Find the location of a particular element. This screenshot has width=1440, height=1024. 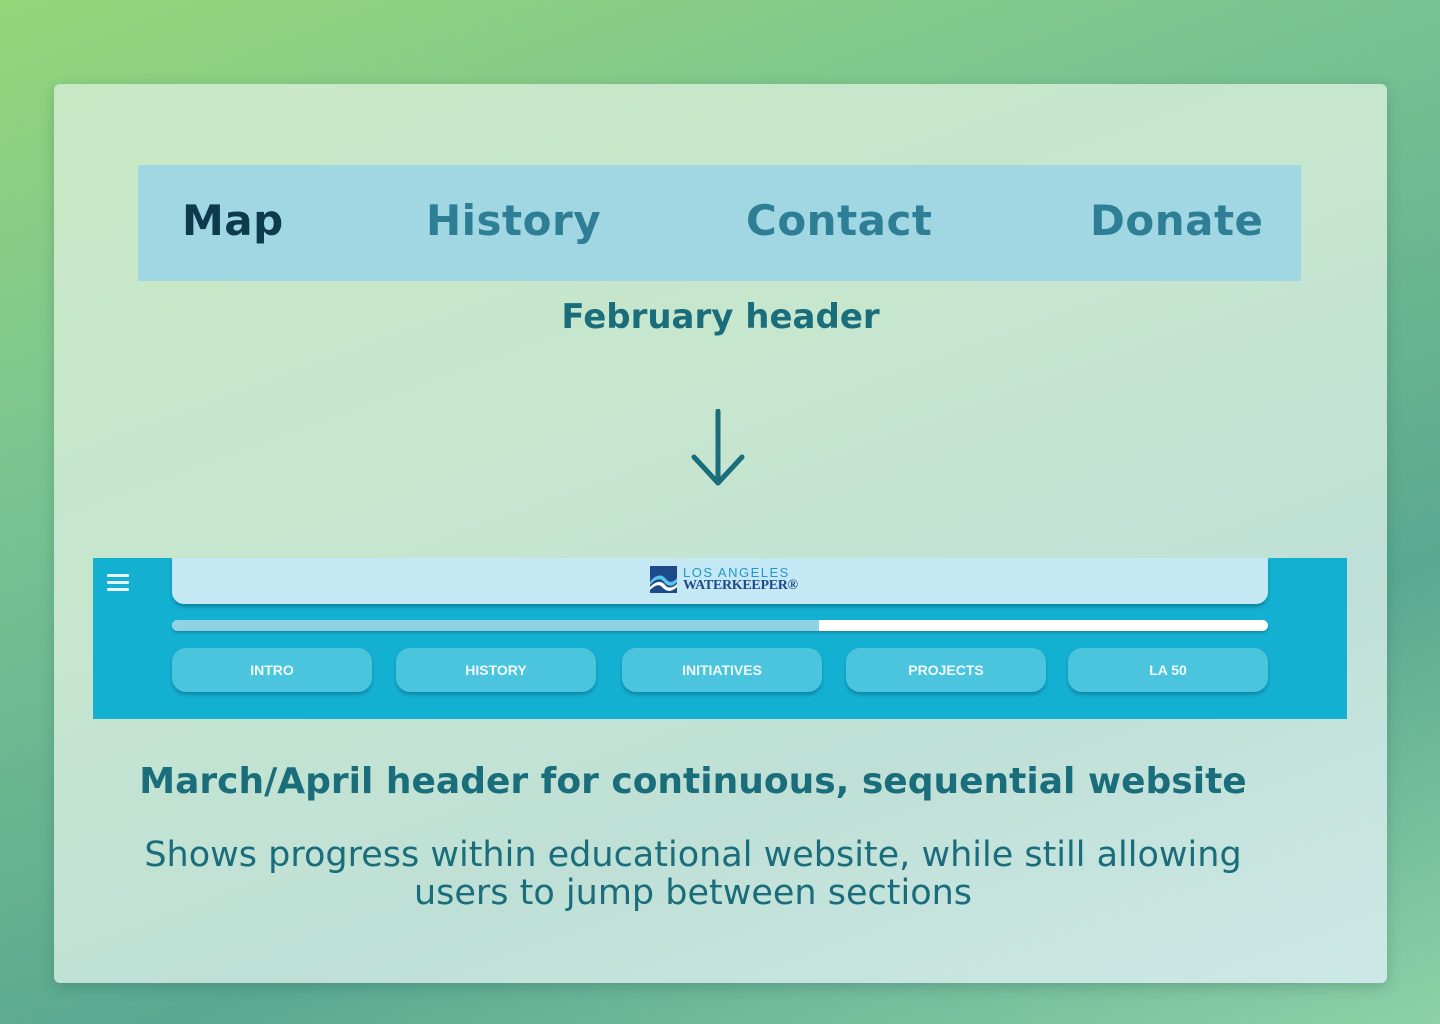

waterkeeper-logo: LOS ANGELES WATERKEEPER® is located at coordinates (725, 580).